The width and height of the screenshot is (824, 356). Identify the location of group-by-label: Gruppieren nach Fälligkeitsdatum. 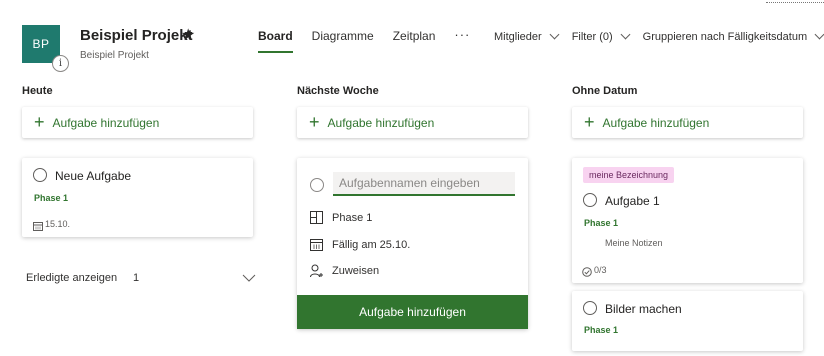
(725, 37).